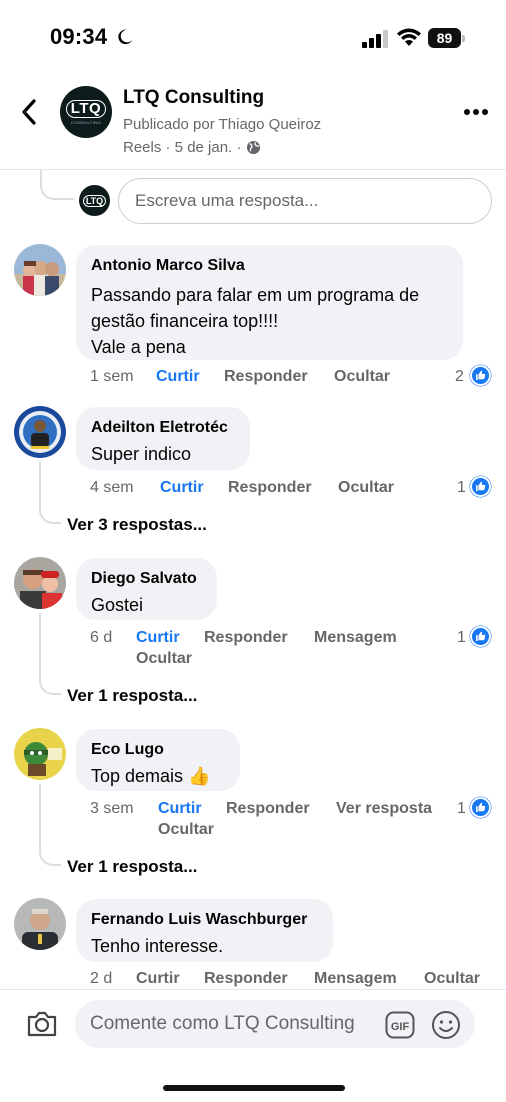  What do you see at coordinates (253, 169) in the screenshot?
I see `header-divider` at bounding box center [253, 169].